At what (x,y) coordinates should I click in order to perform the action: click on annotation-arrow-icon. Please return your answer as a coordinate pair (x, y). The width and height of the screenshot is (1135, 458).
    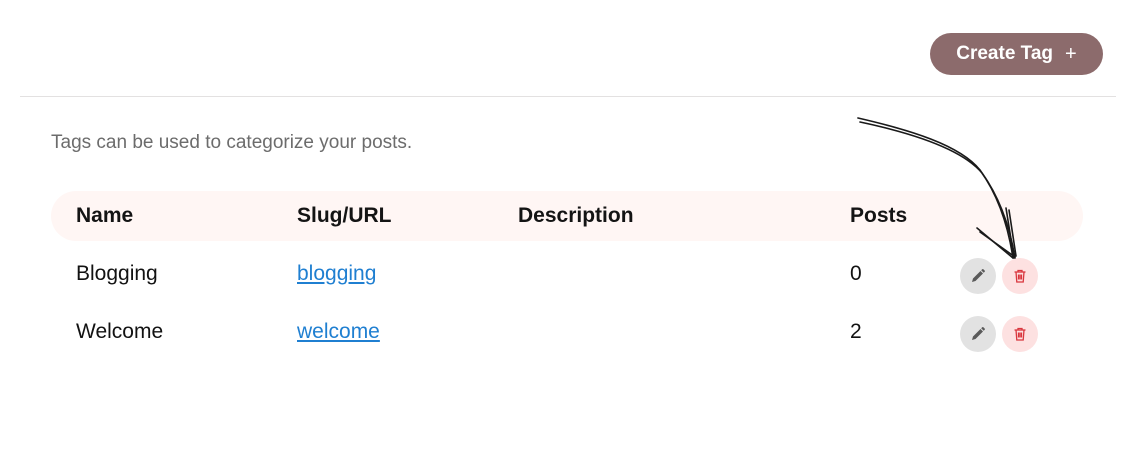
    Looking at the image, I should click on (937, 188).